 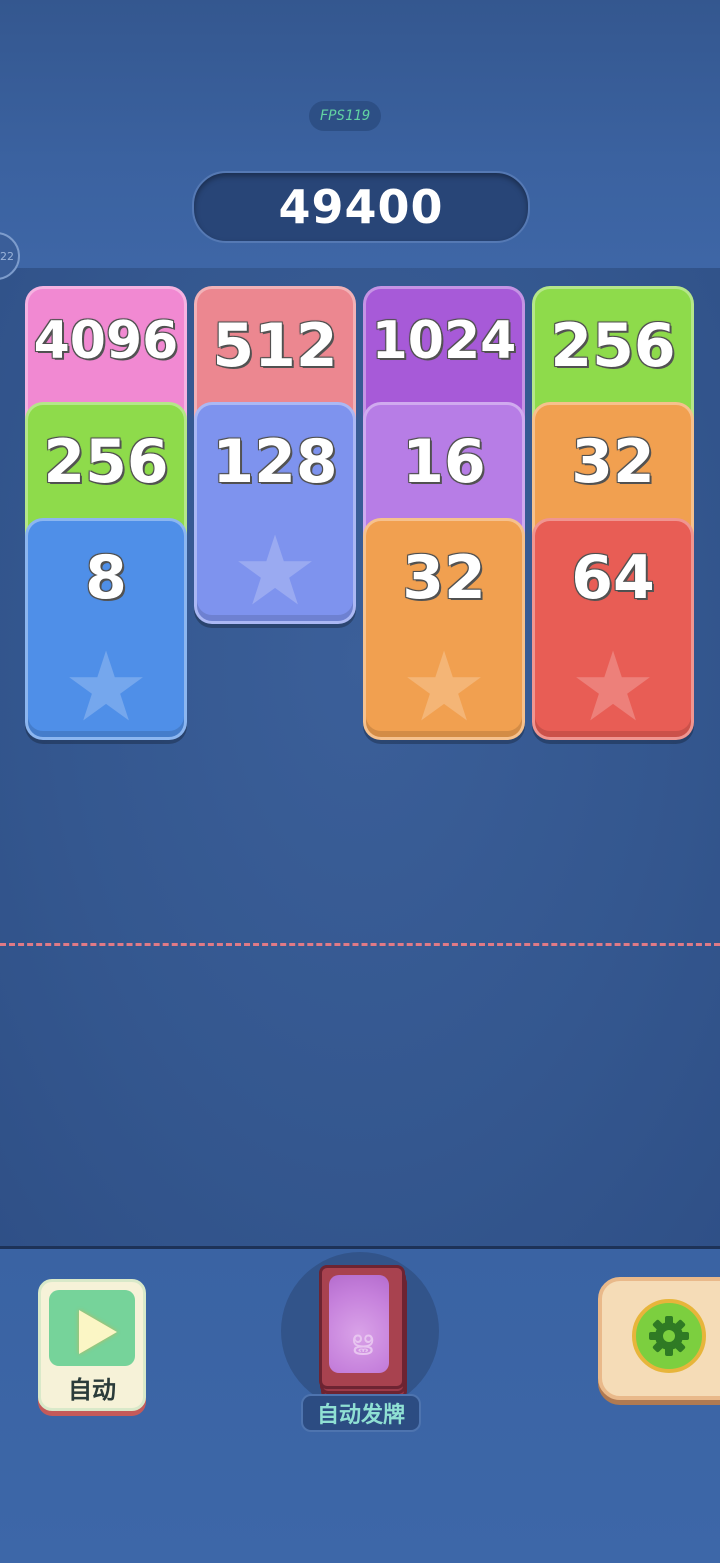 I want to click on card-value: 16, so click(x=444, y=462).